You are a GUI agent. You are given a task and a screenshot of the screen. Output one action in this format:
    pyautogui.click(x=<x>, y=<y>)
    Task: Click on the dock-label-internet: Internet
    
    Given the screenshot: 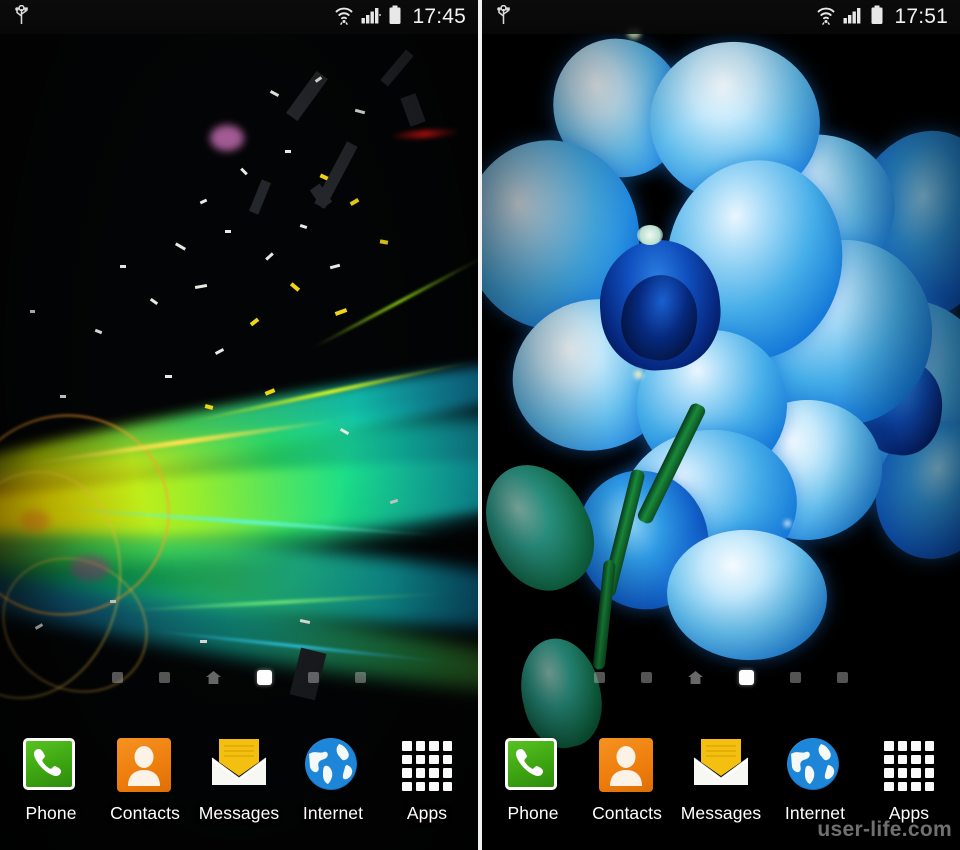 What is the action you would take?
    pyautogui.click(x=333, y=813)
    